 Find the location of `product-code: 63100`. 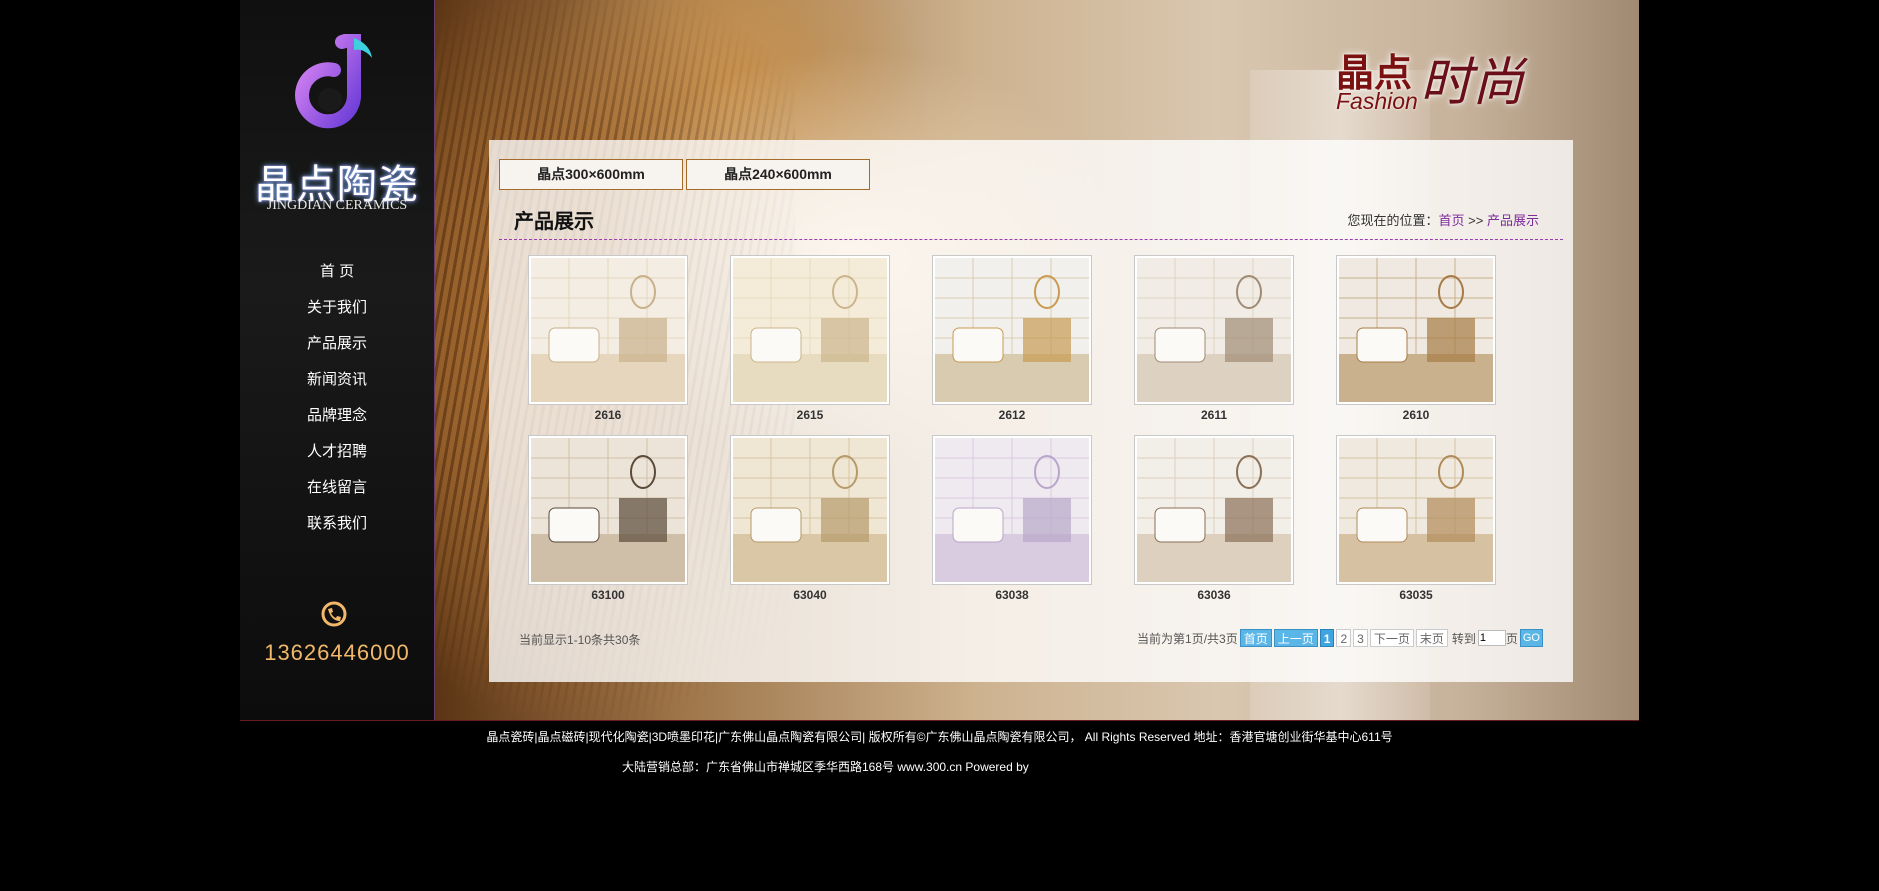

product-code: 63100 is located at coordinates (608, 595).